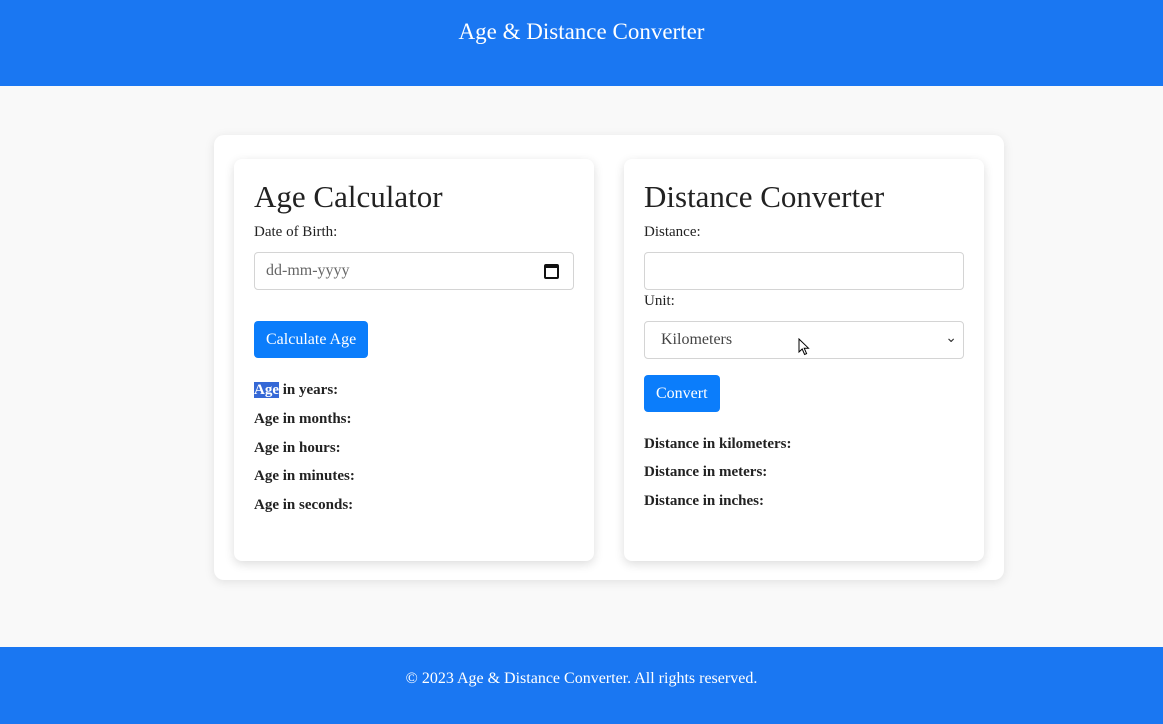  Describe the element at coordinates (804, 271) in the screenshot. I see `distance-input` at that location.